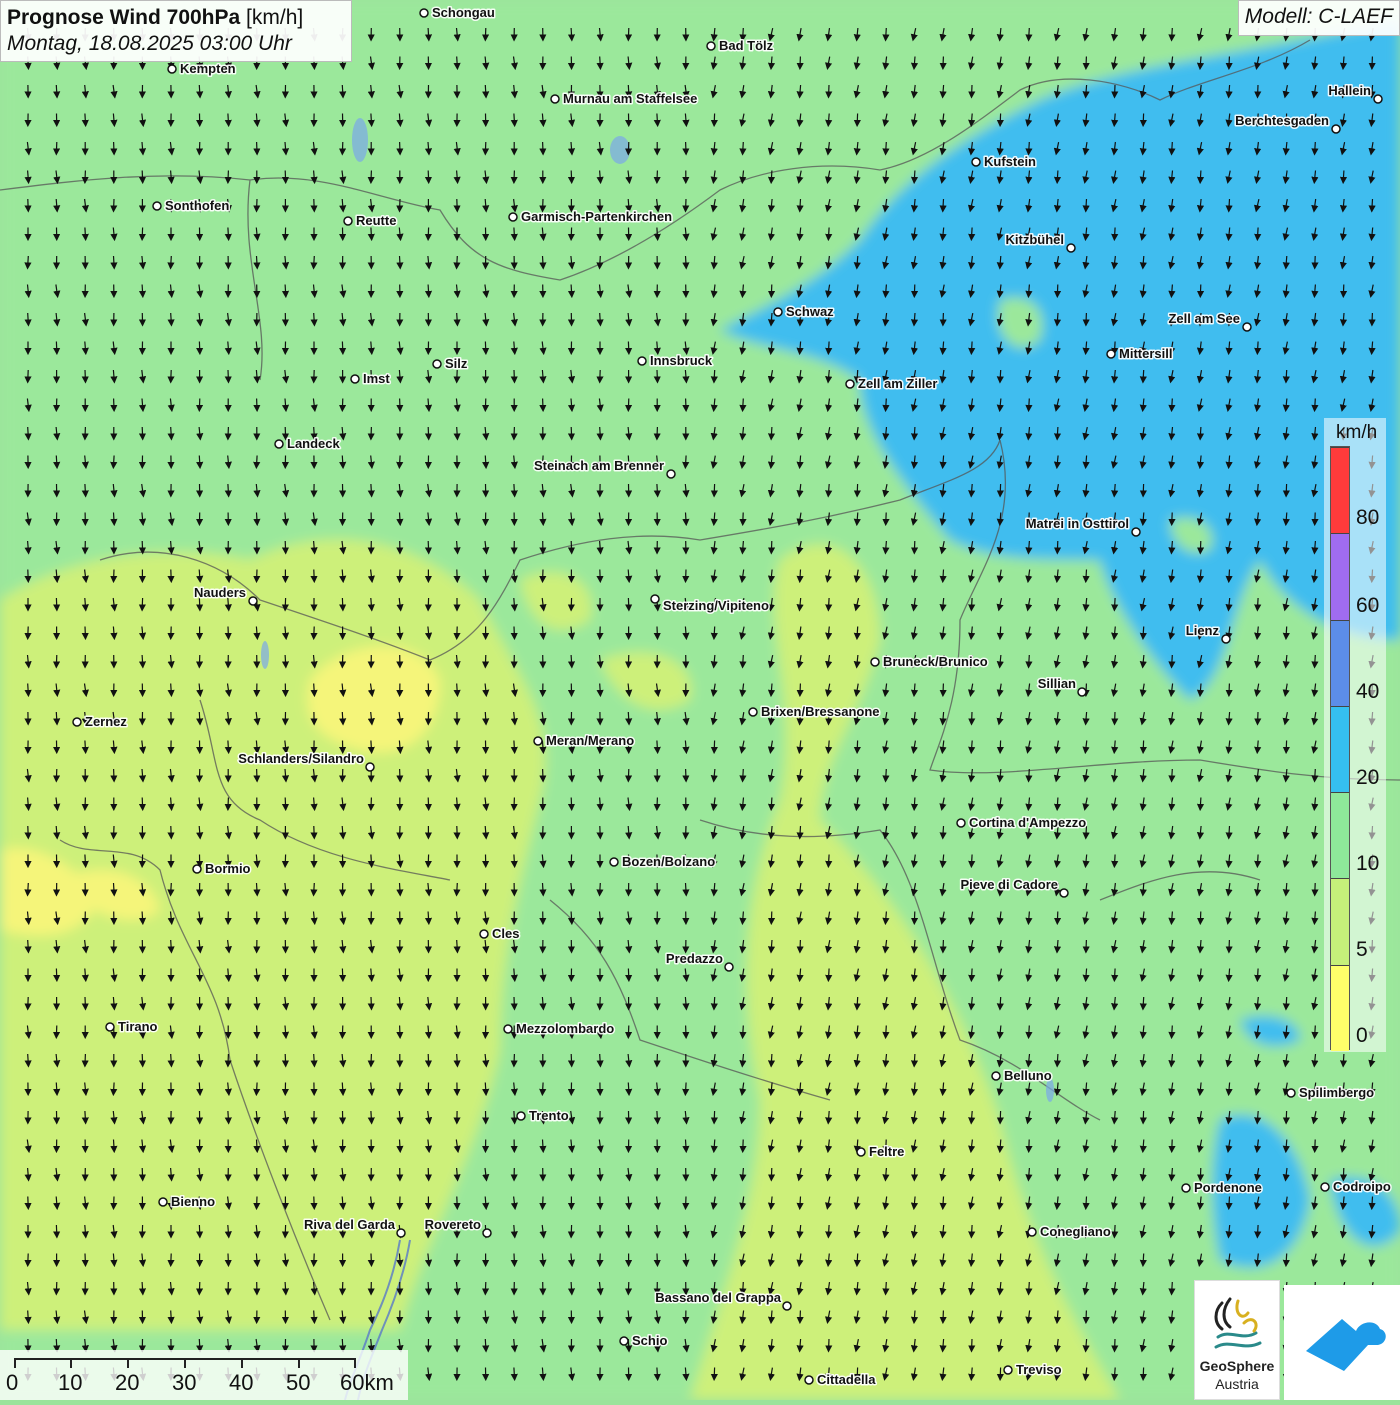  I want to click on geosphere-logo: GeoSphere Austria, so click(1237, 1340).